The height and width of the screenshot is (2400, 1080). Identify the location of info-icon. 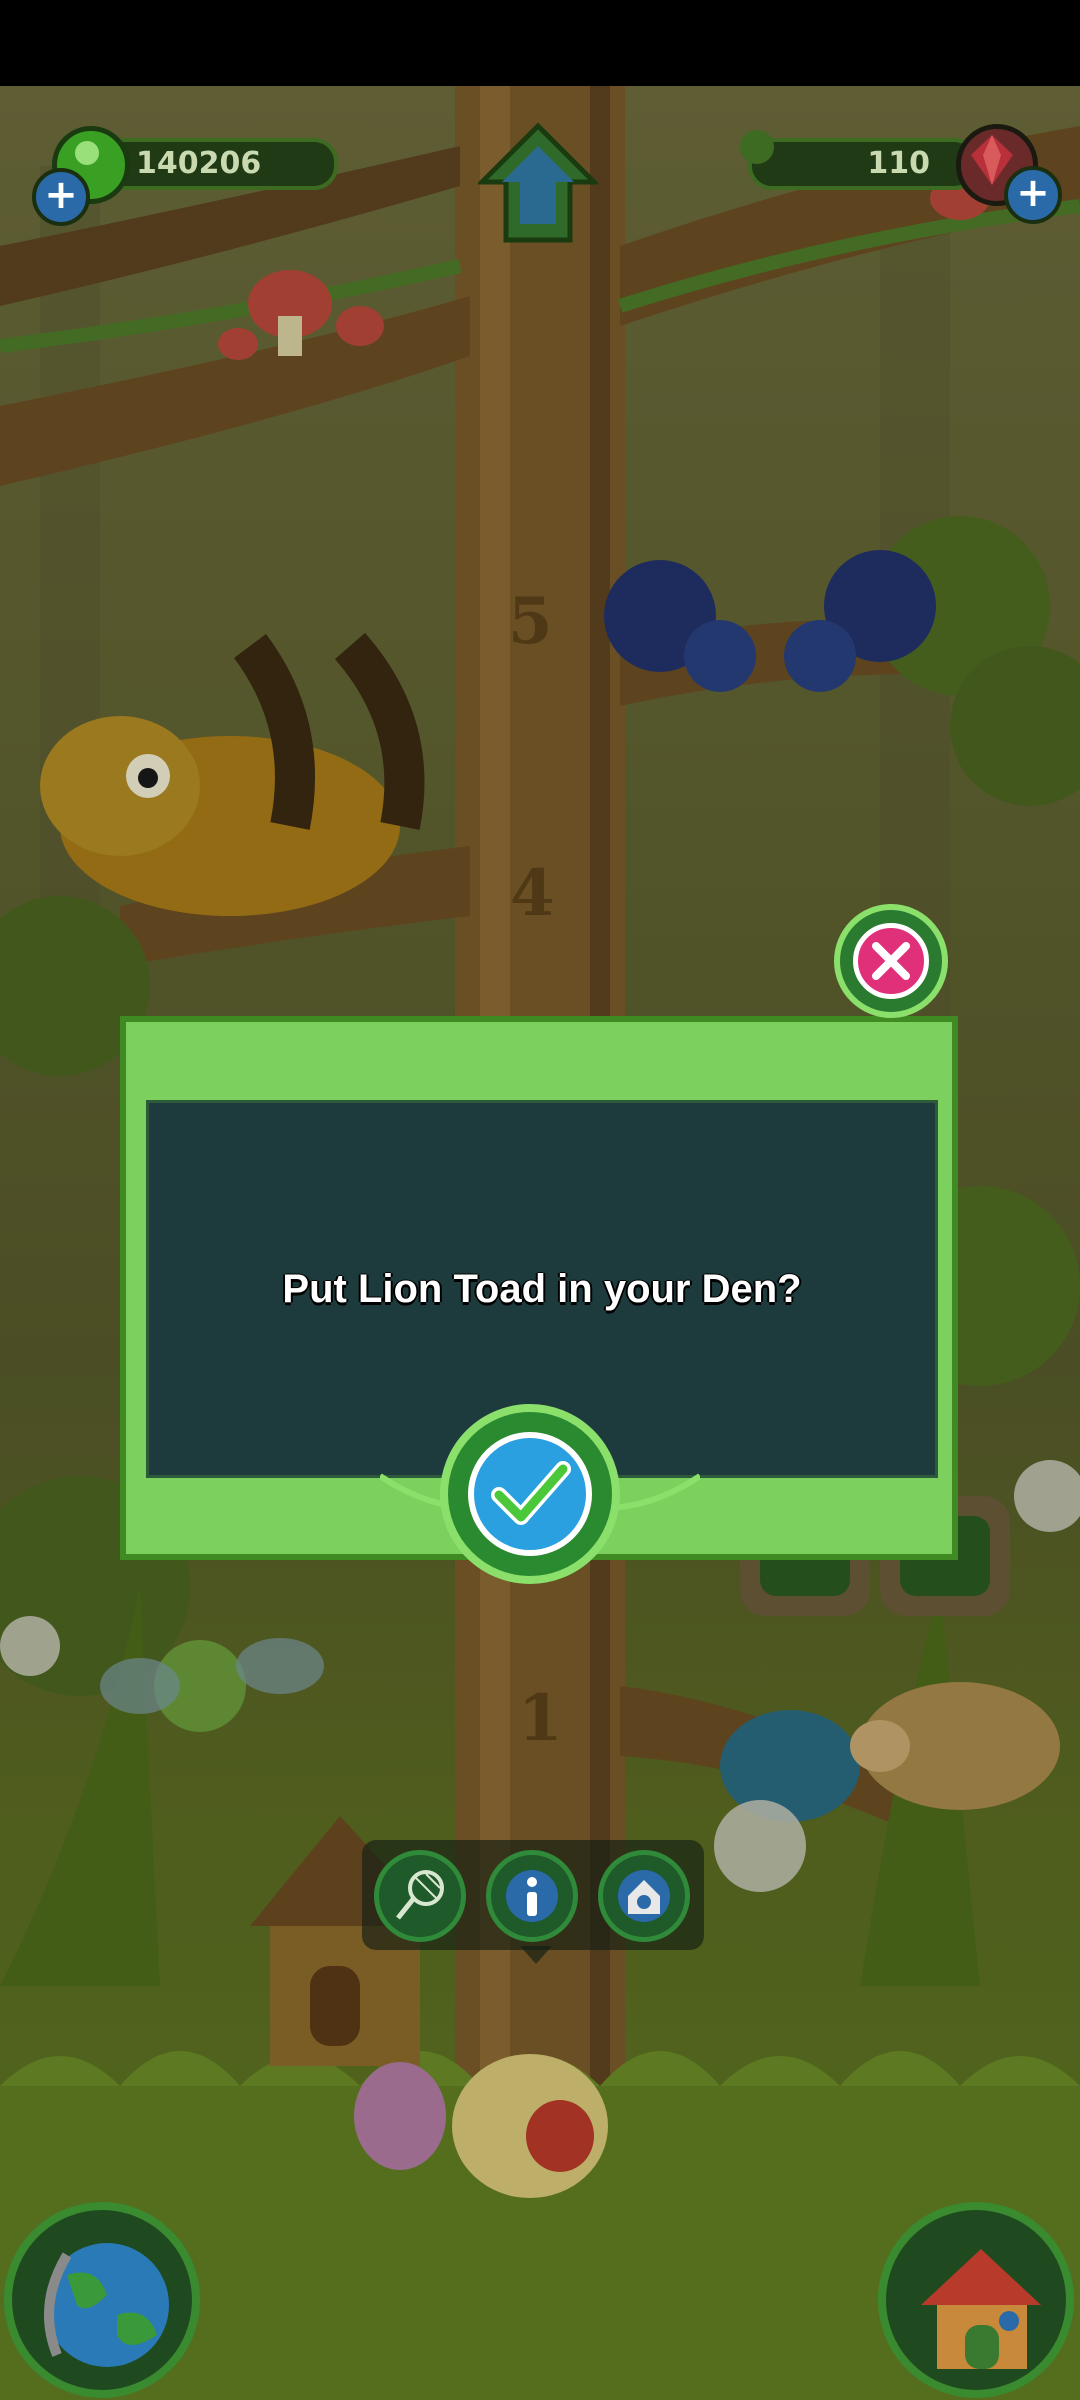
(532, 1896).